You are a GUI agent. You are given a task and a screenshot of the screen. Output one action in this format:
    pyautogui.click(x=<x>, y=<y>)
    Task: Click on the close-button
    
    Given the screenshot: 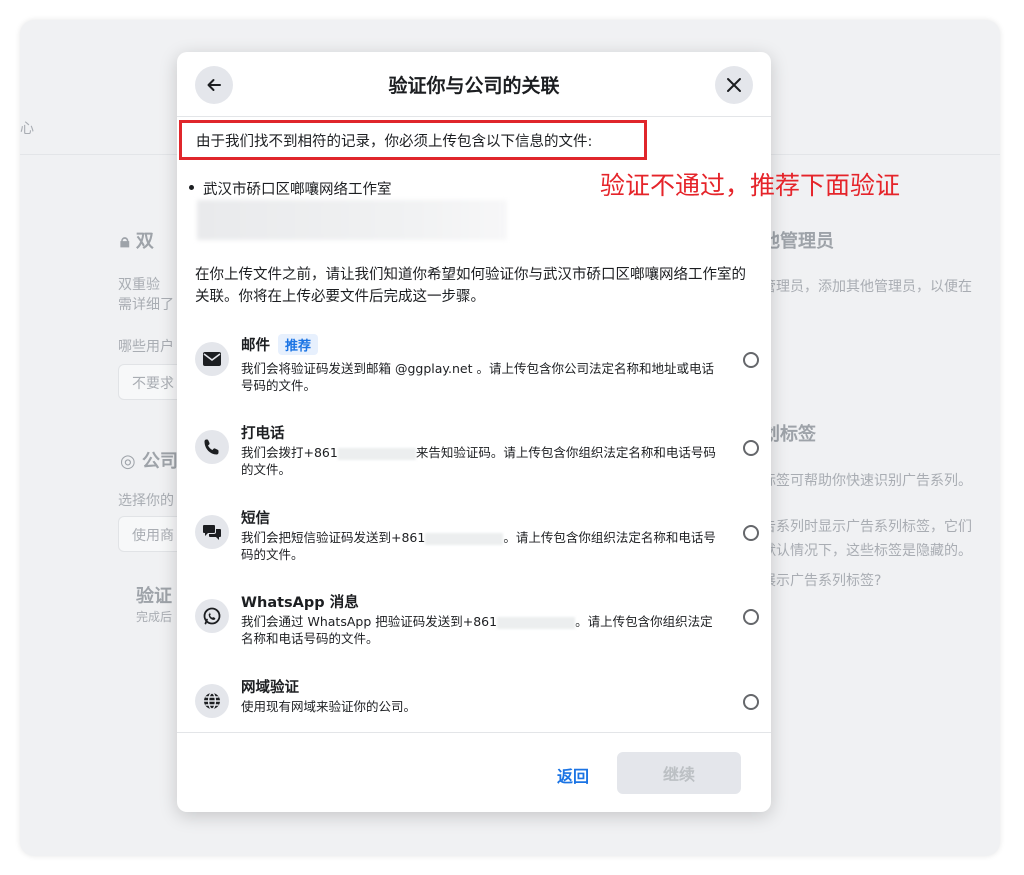 What is the action you would take?
    pyautogui.click(x=734, y=85)
    